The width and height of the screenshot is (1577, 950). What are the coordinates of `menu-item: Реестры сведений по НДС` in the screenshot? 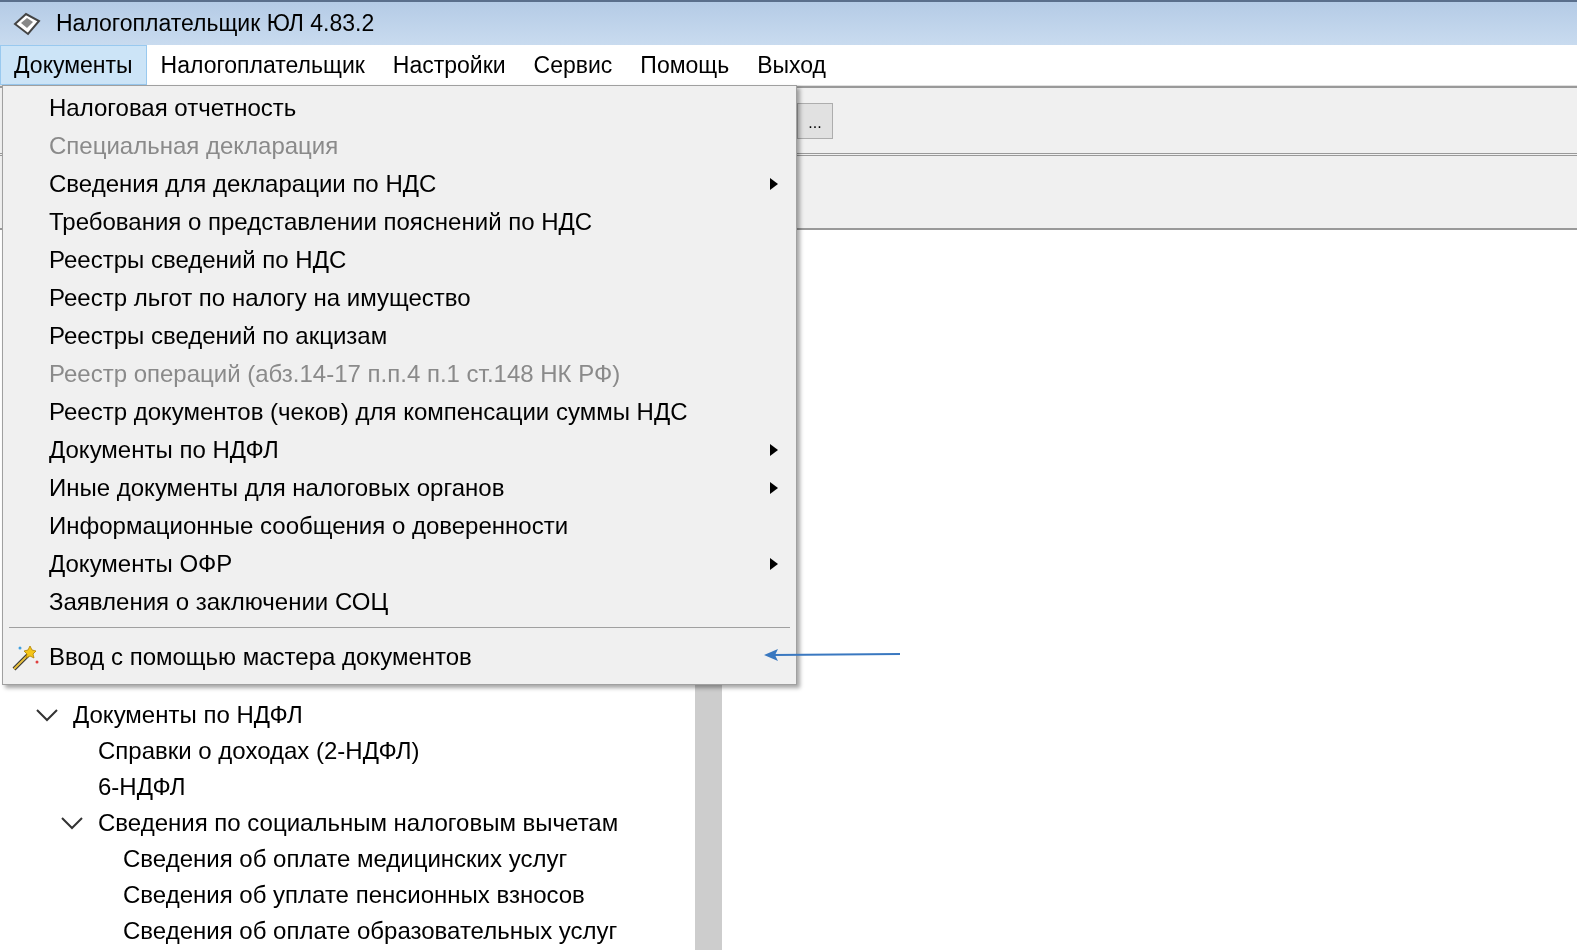 It's located at (399, 260).